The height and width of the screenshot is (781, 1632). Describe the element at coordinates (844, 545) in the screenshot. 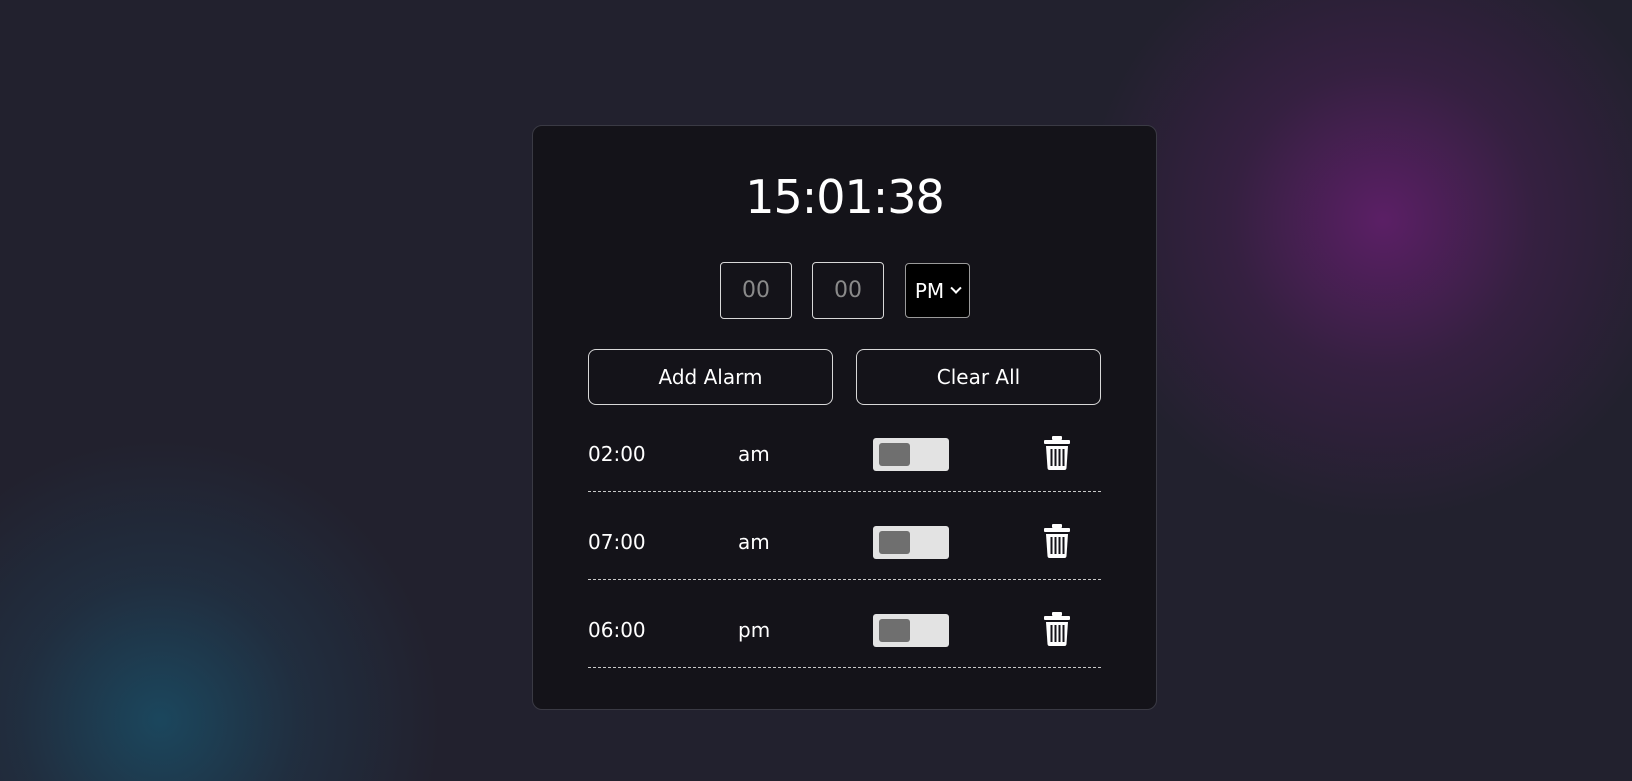

I see `alarm-row: 07:00 am` at that location.